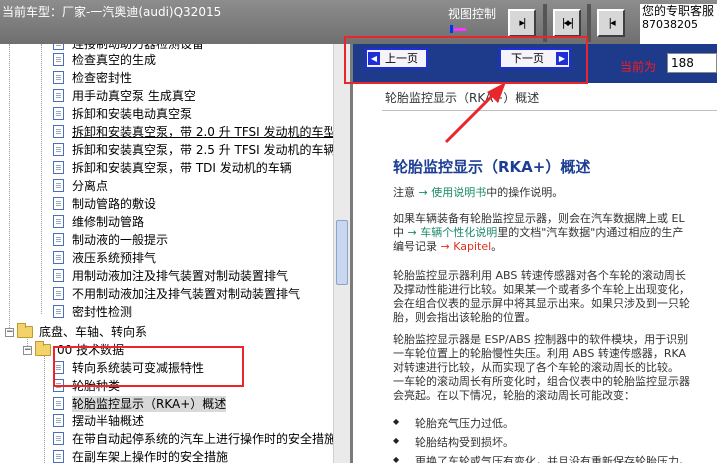  What do you see at coordinates (458, 192) in the screenshot?
I see `manual-link: 使用说明书` at bounding box center [458, 192].